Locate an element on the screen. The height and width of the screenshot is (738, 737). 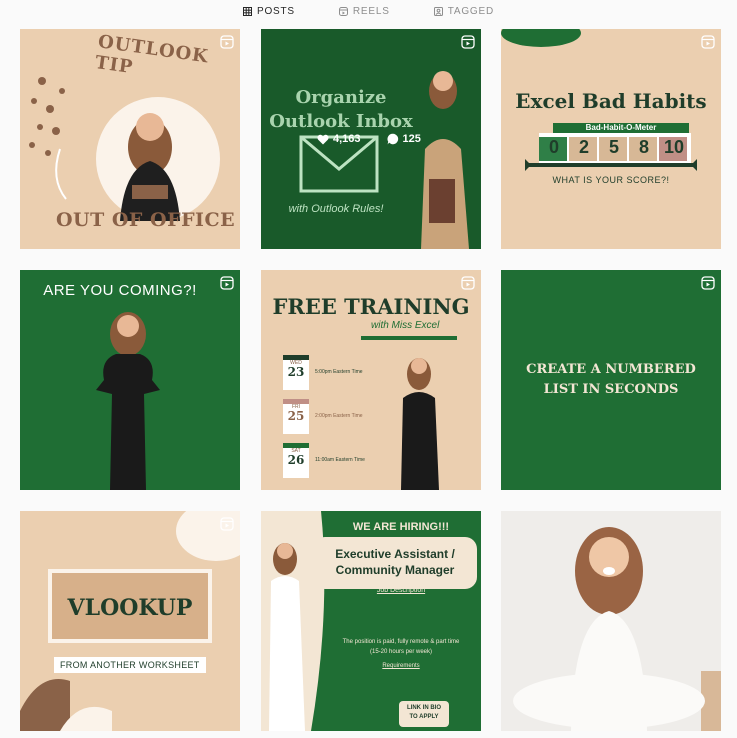
post-organize-line2: Outlook Inbox is located at coordinates (341, 121).